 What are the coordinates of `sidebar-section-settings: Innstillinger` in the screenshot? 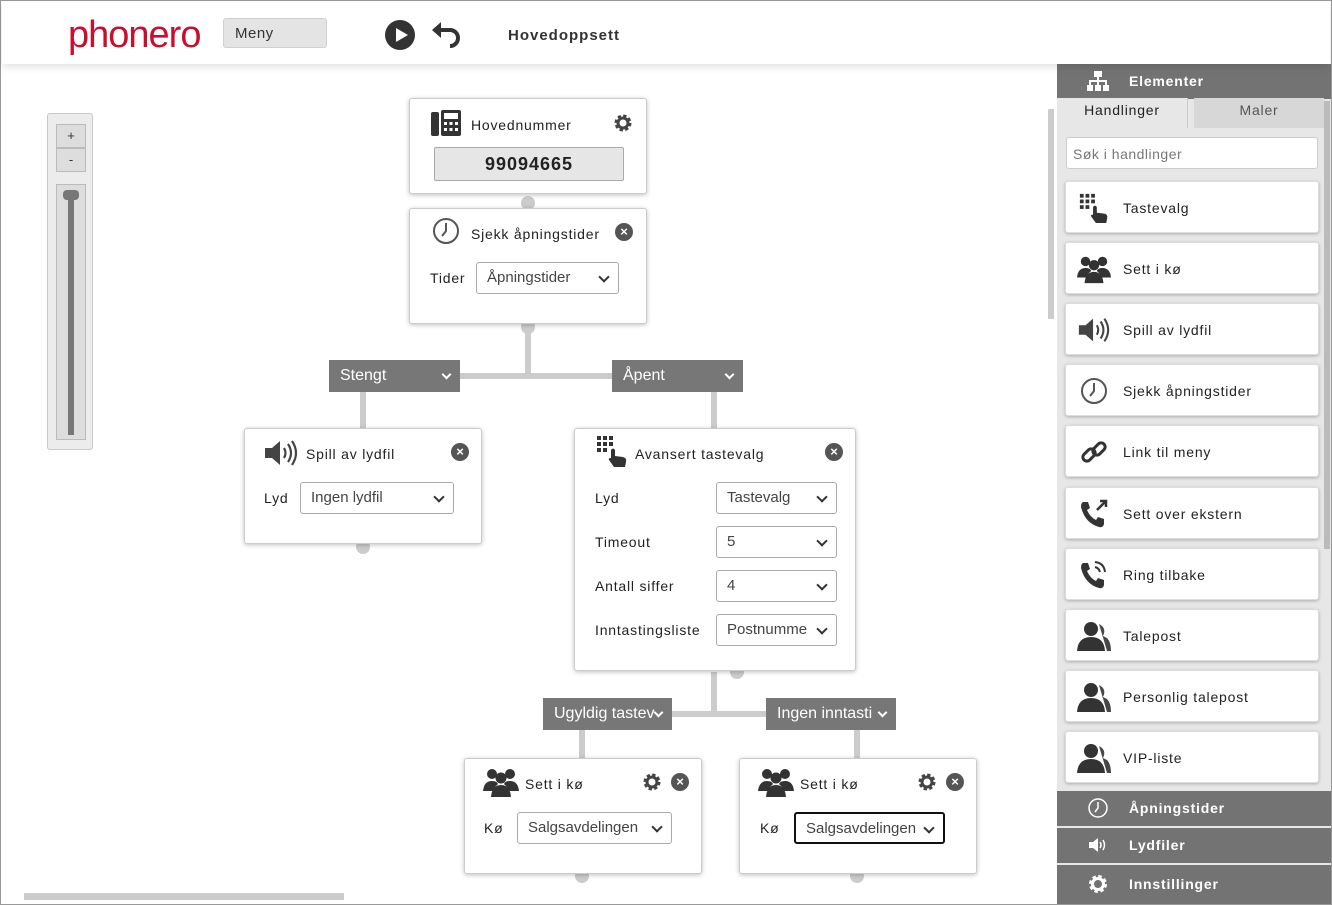 It's located at (1194, 884).